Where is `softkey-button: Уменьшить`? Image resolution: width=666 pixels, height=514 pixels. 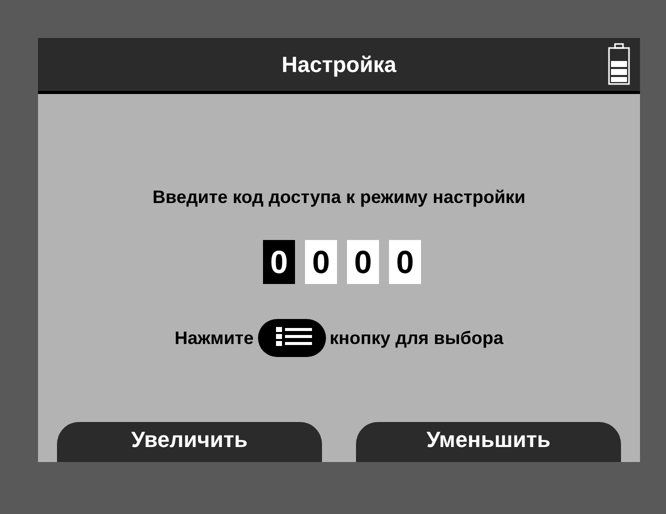
softkey-button: Уменьшить is located at coordinates (488, 442).